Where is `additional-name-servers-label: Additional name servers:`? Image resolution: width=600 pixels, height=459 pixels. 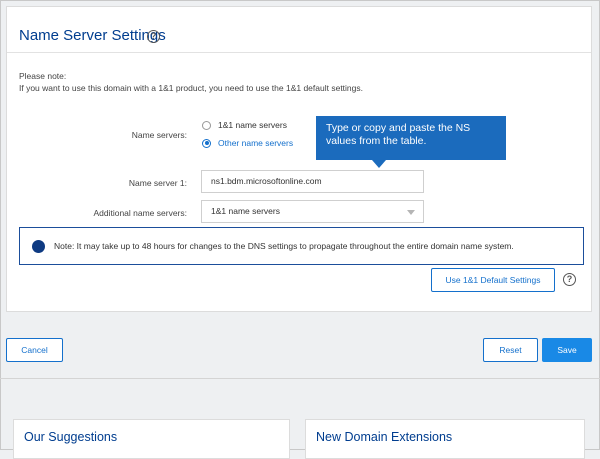
additional-name-servers-label: Additional name servers: is located at coordinates (140, 213).